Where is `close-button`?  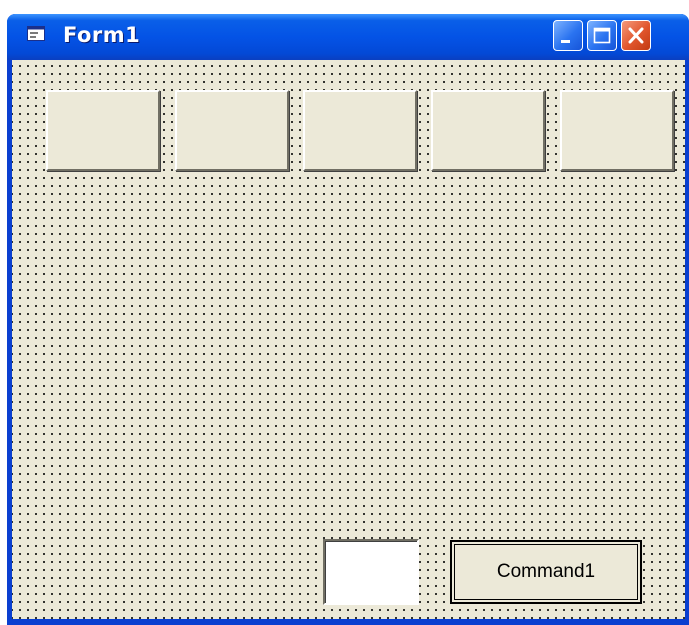 close-button is located at coordinates (636, 35).